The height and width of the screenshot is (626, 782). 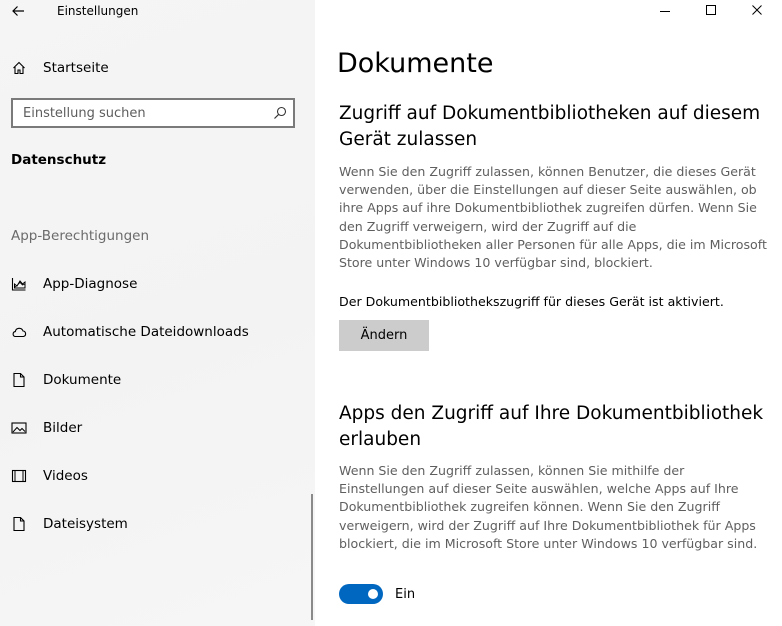 What do you see at coordinates (415, 63) in the screenshot?
I see `page-title: Dokumente` at bounding box center [415, 63].